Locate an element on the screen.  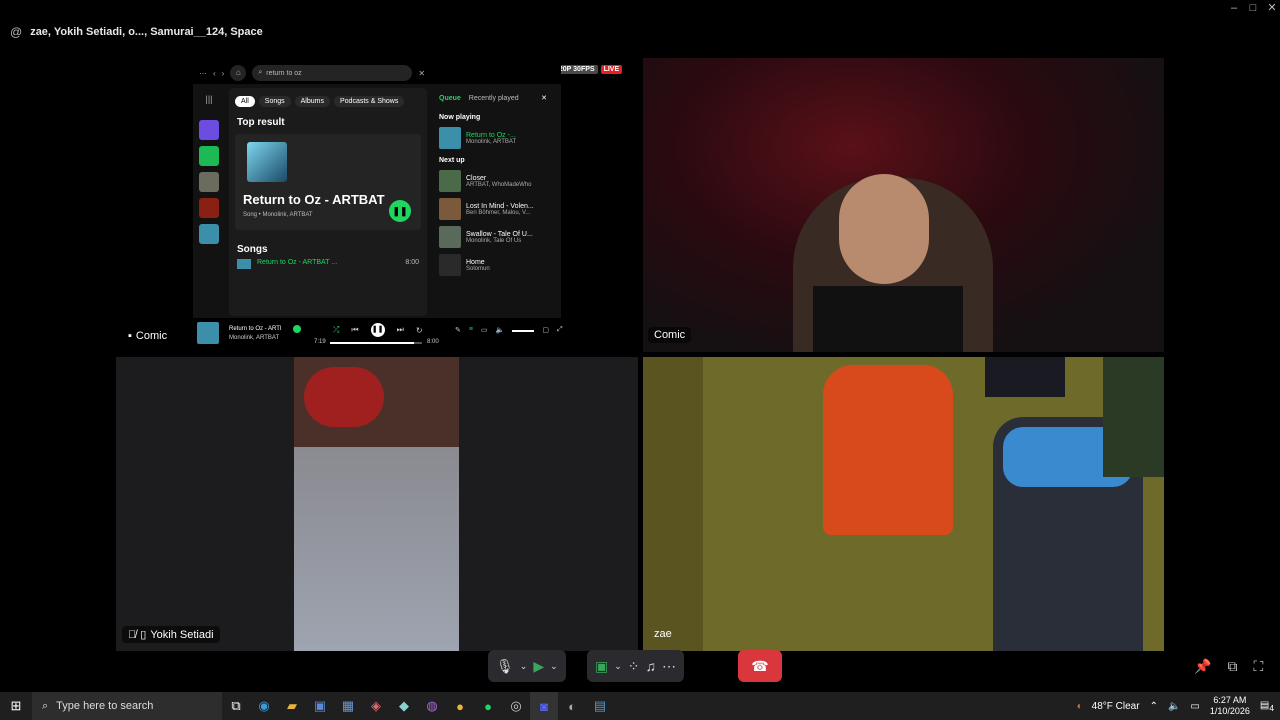
fullscreen-icon: ⛶ is located at coordinates (1258, 666).